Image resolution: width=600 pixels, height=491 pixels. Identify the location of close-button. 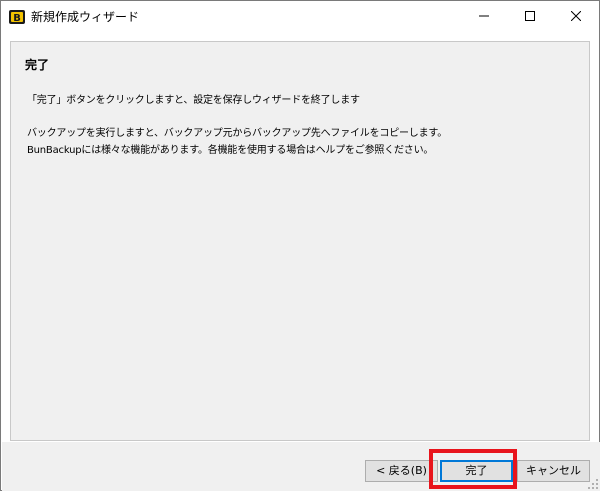
(576, 16).